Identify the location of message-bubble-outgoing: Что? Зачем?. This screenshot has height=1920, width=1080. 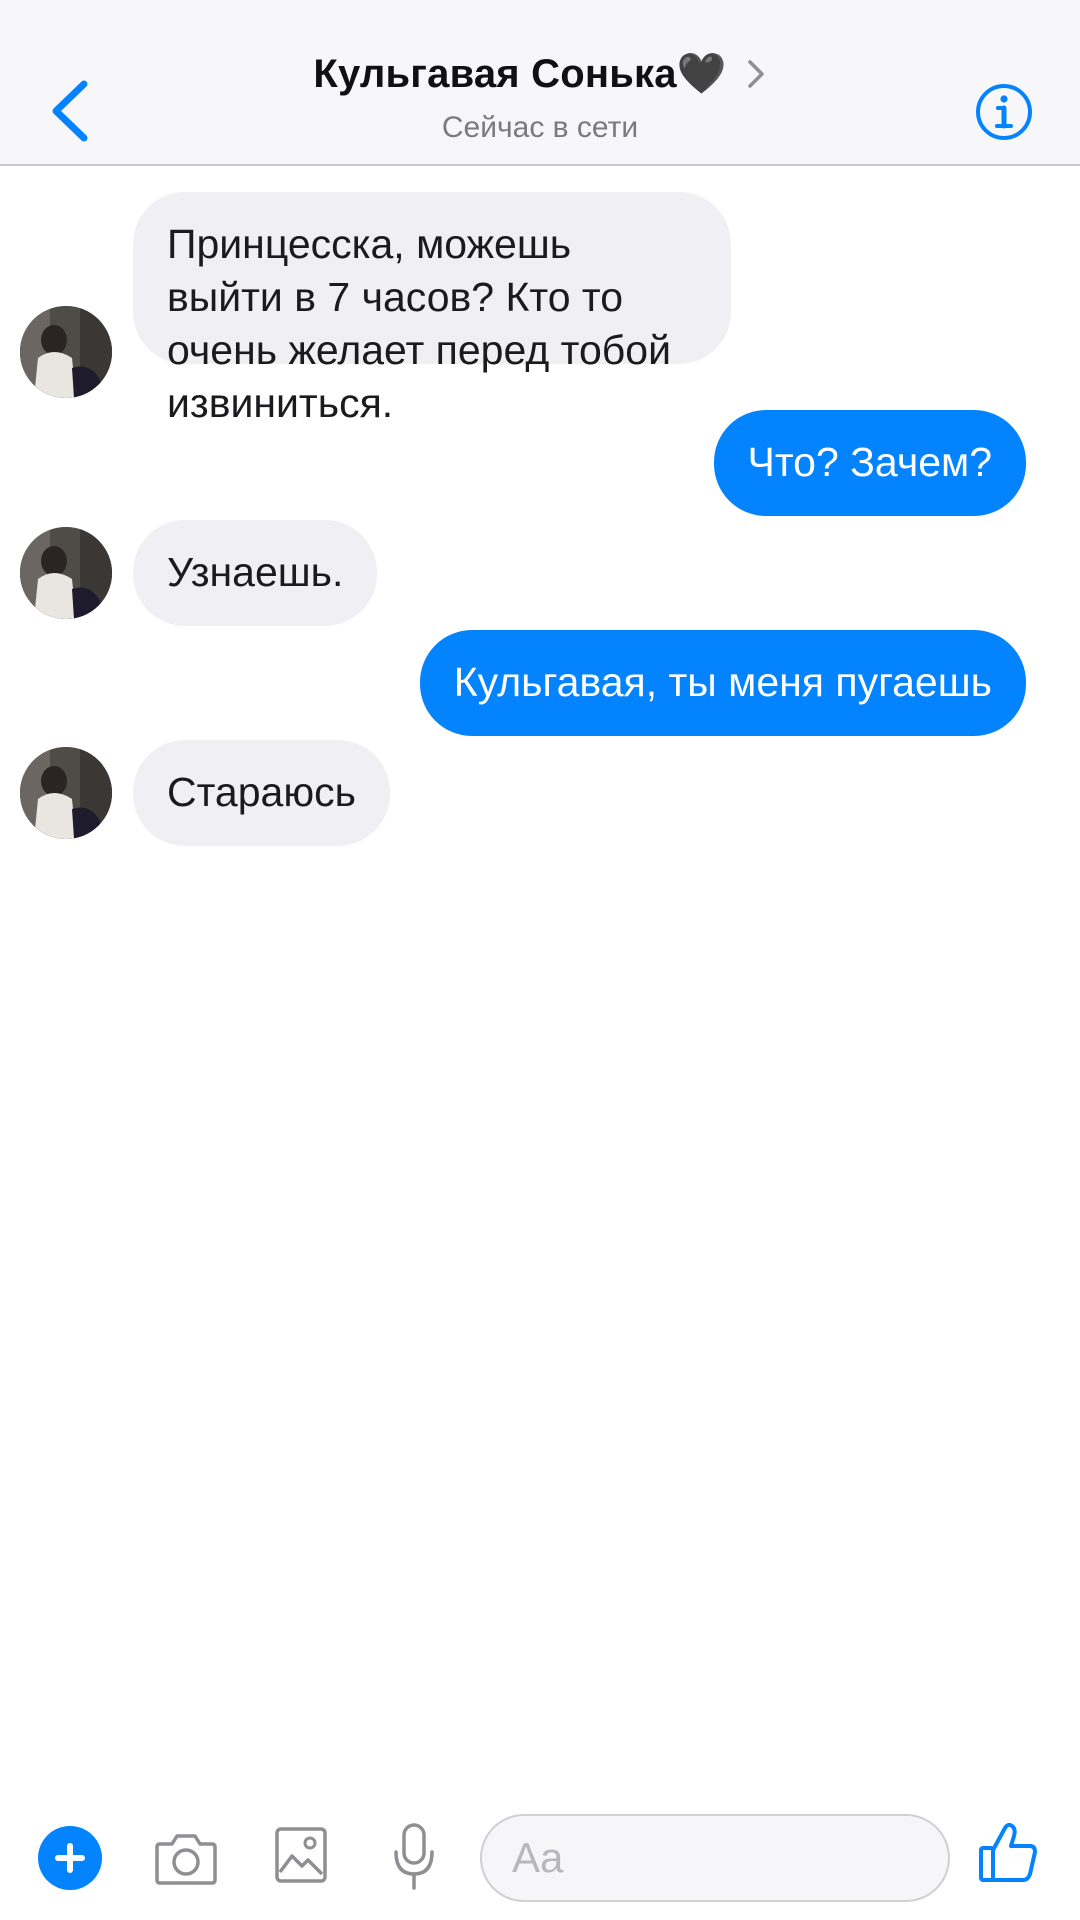
(869, 463).